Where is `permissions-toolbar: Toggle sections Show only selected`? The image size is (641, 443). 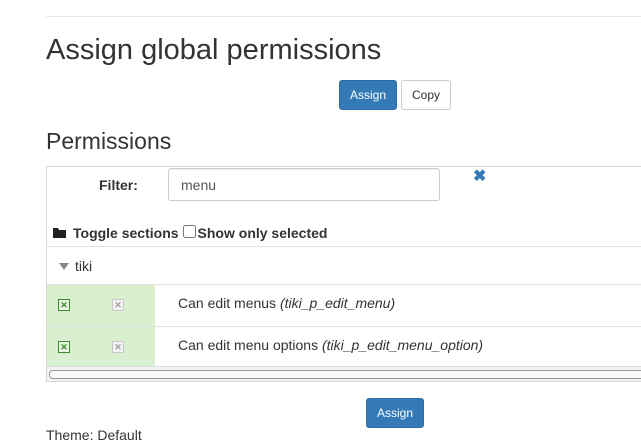
permissions-toolbar: Toggle sections Show only selected is located at coordinates (190, 233).